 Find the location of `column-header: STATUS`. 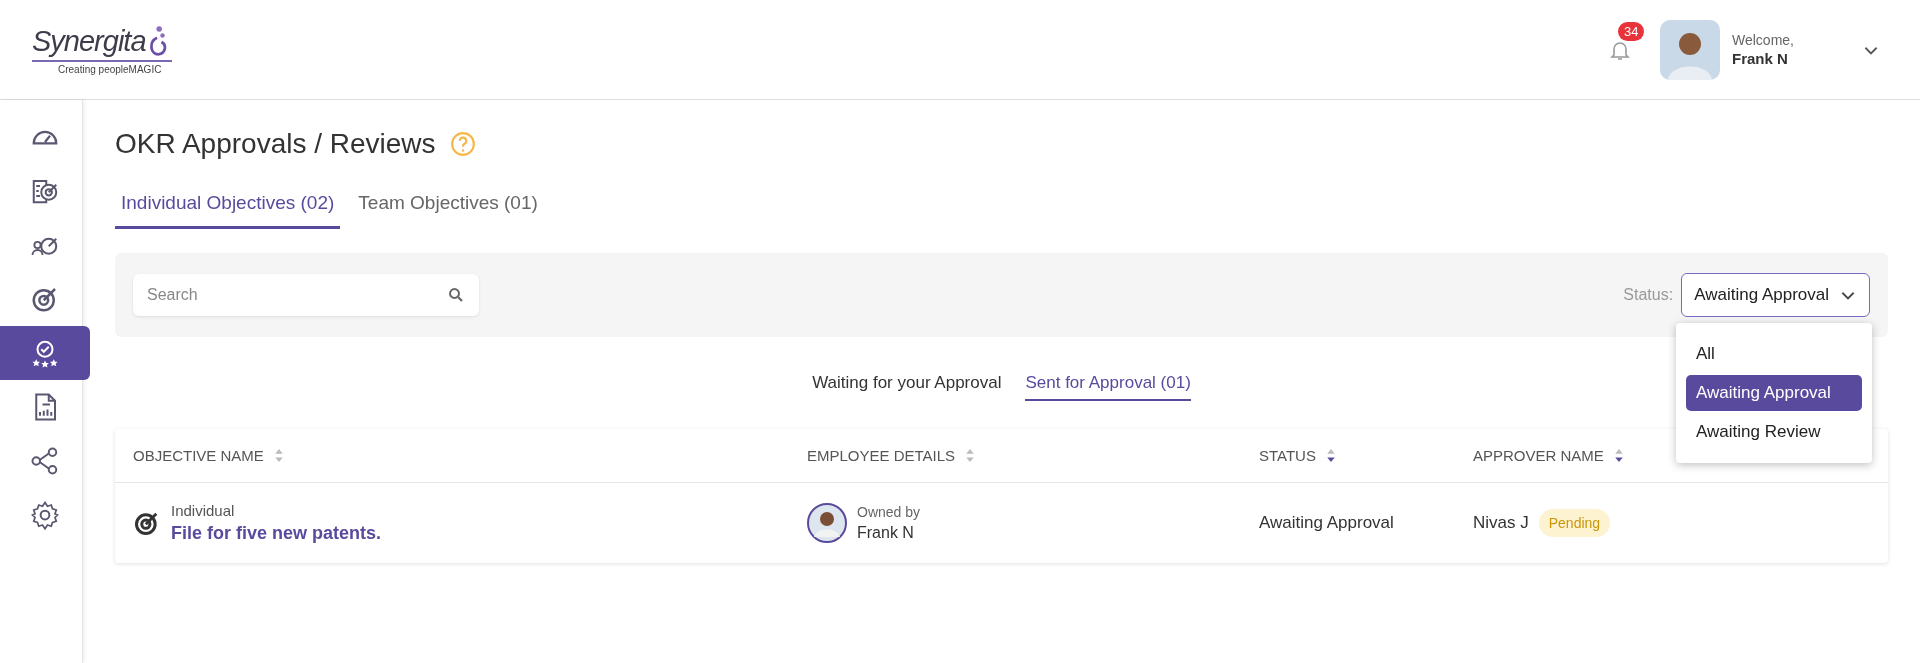

column-header: STATUS is located at coordinates (1287, 455).